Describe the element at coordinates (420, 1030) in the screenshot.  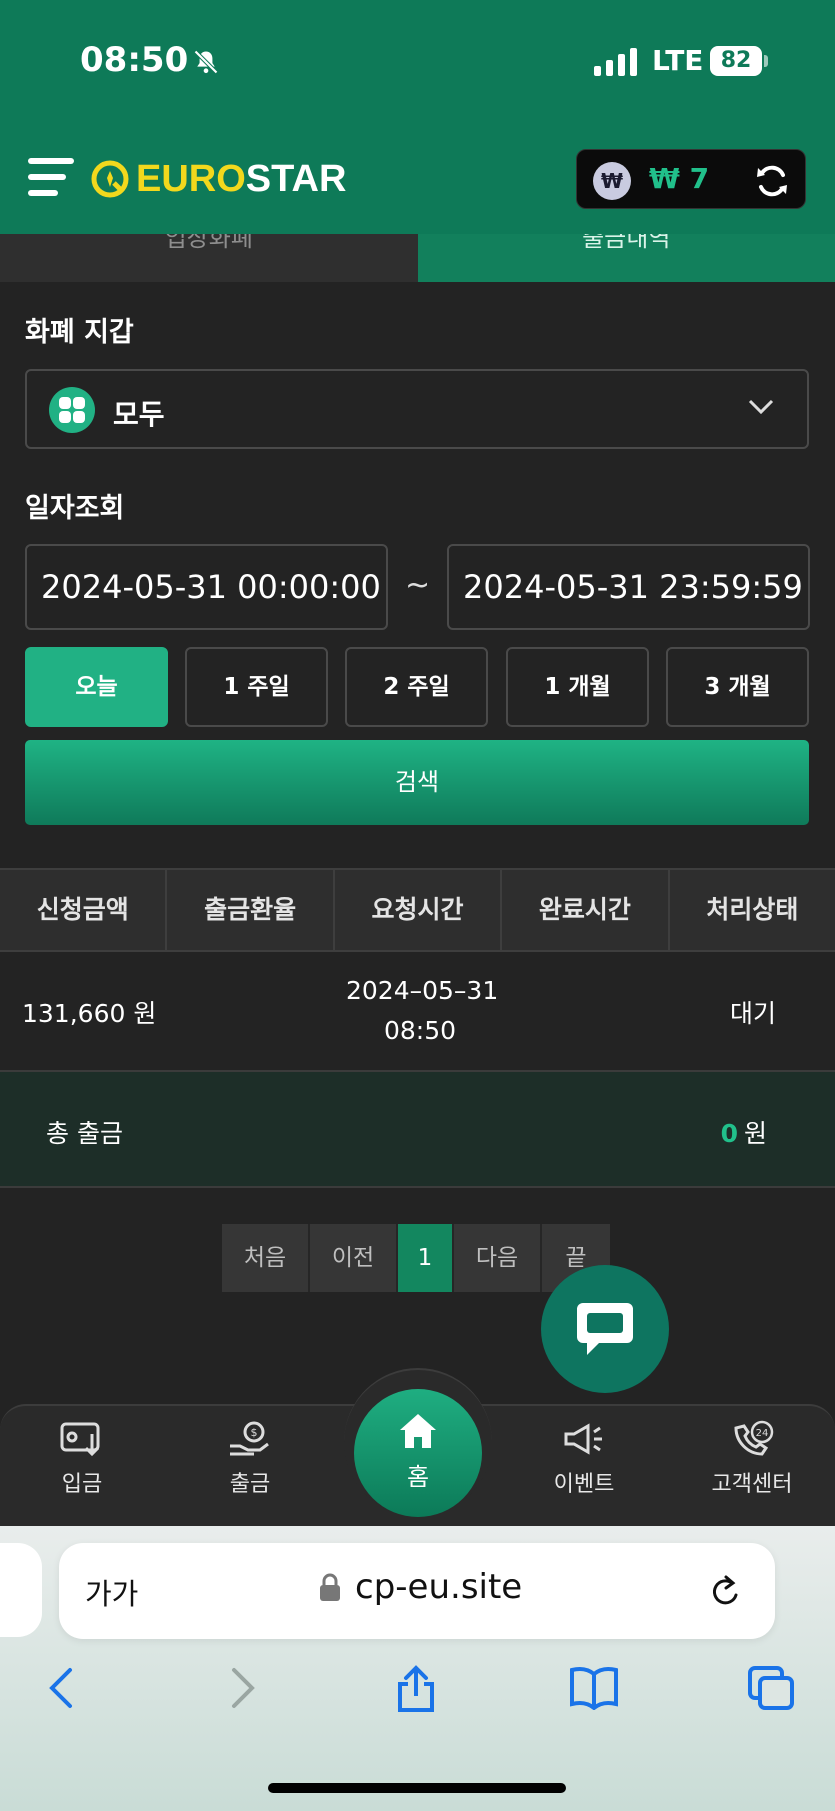
I see `cell-request-time: 08:50` at that location.